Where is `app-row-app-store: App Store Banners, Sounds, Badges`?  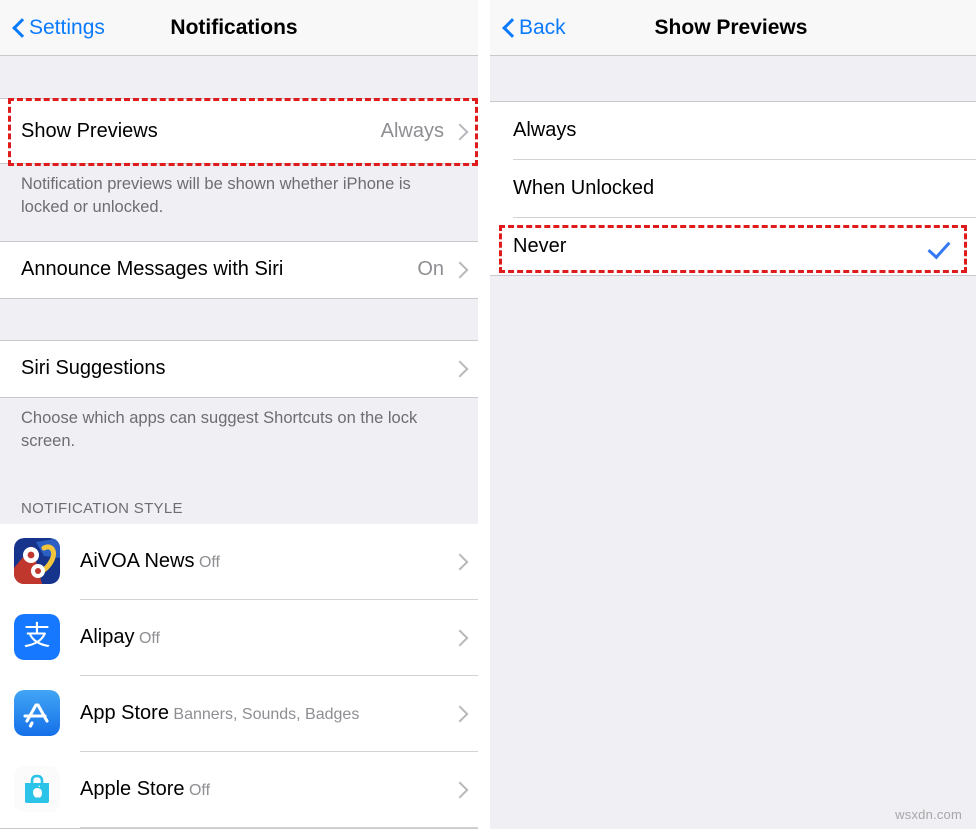
app-row-app-store: App Store Banners, Sounds, Badges is located at coordinates (239, 713).